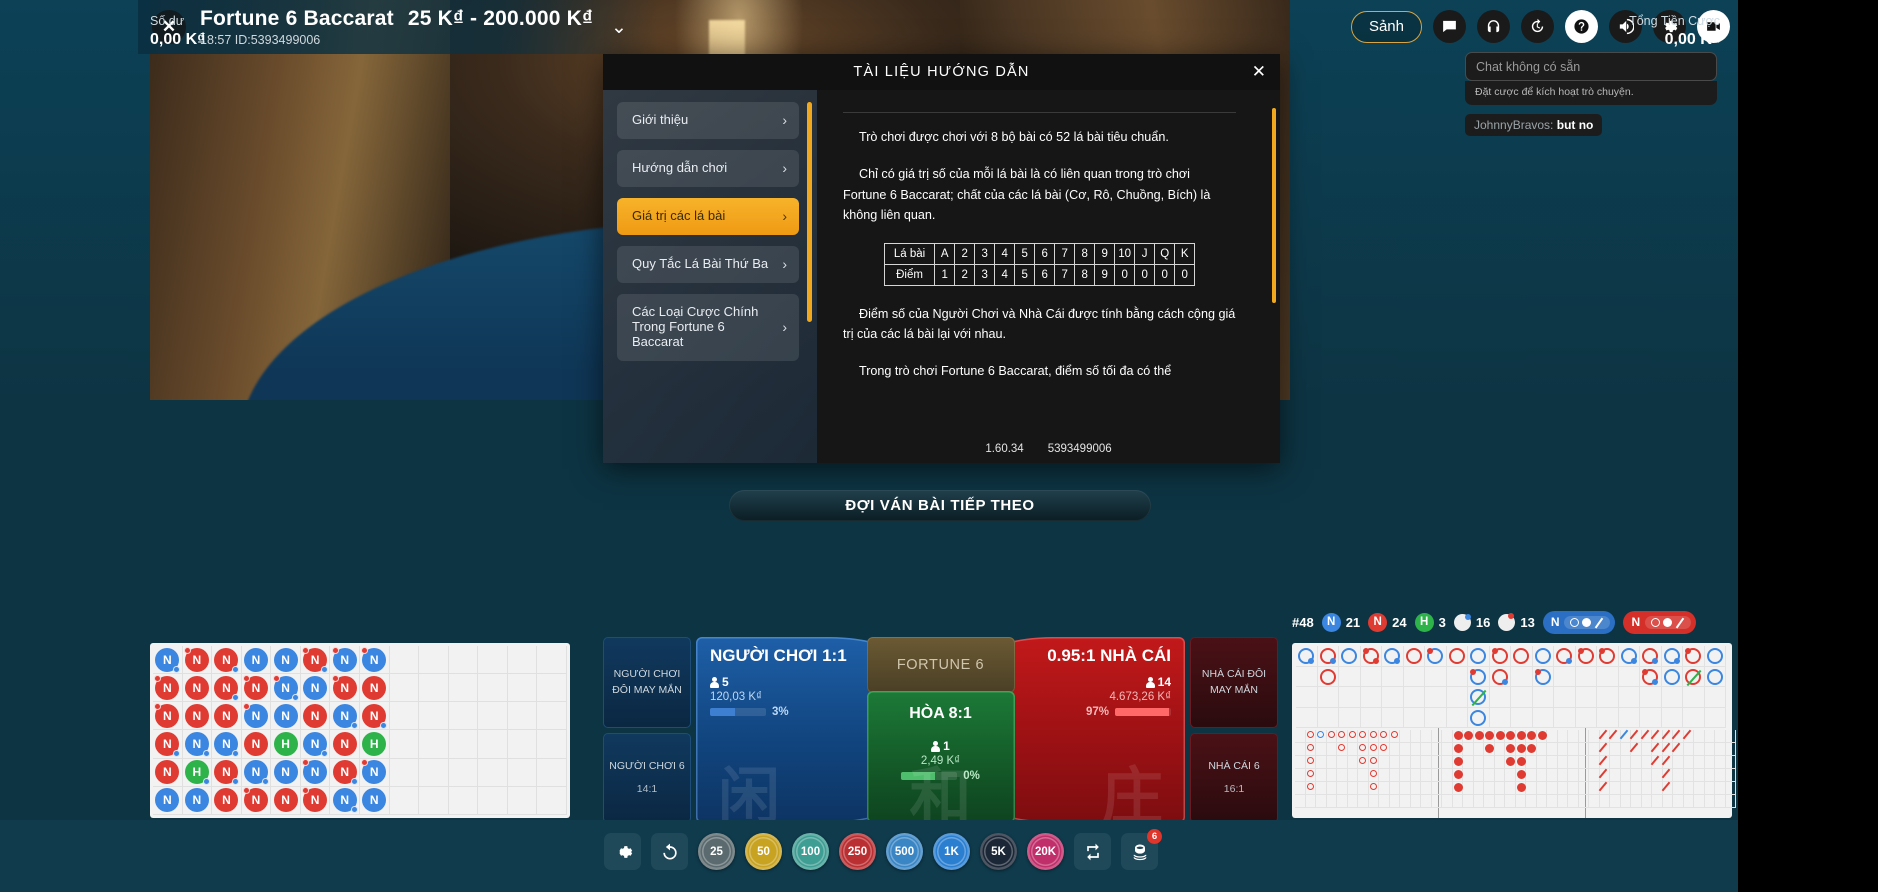 The height and width of the screenshot is (892, 1878). Describe the element at coordinates (1045, 851) in the screenshot. I see `chip-20K: 20K` at that location.